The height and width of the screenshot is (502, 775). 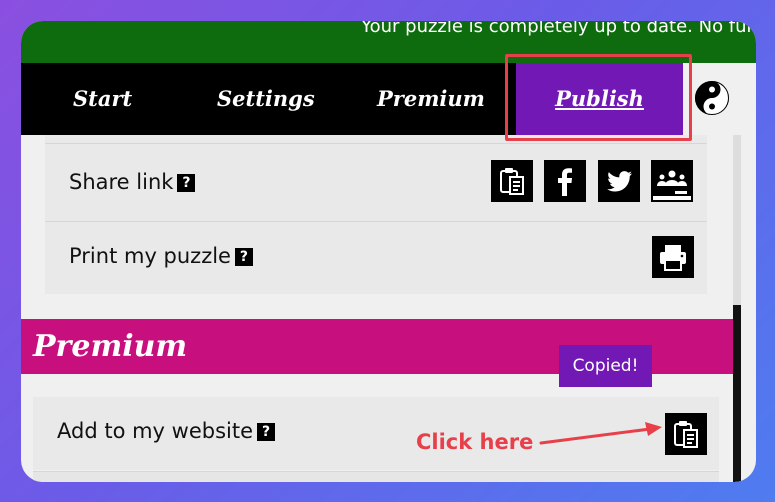 I want to click on add-website-label: Add to my website, so click(x=155, y=431).